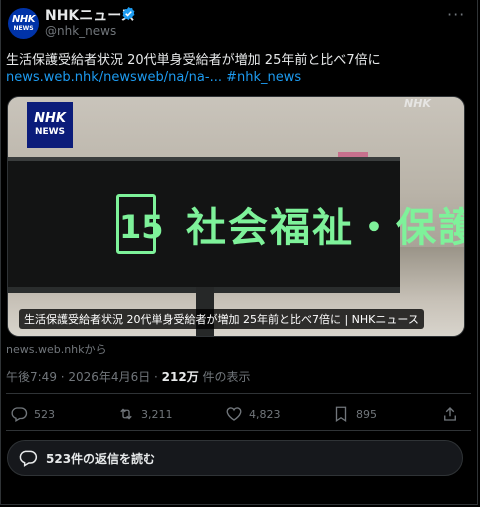 This screenshot has height=507, width=480. I want to click on read-replies-label: 523件の返信を読む, so click(101, 458).